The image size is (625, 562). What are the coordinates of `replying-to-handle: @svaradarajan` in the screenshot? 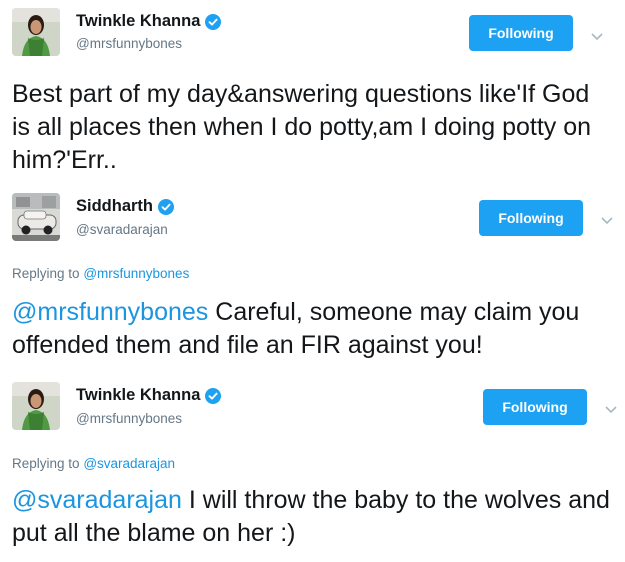 It's located at (129, 463).